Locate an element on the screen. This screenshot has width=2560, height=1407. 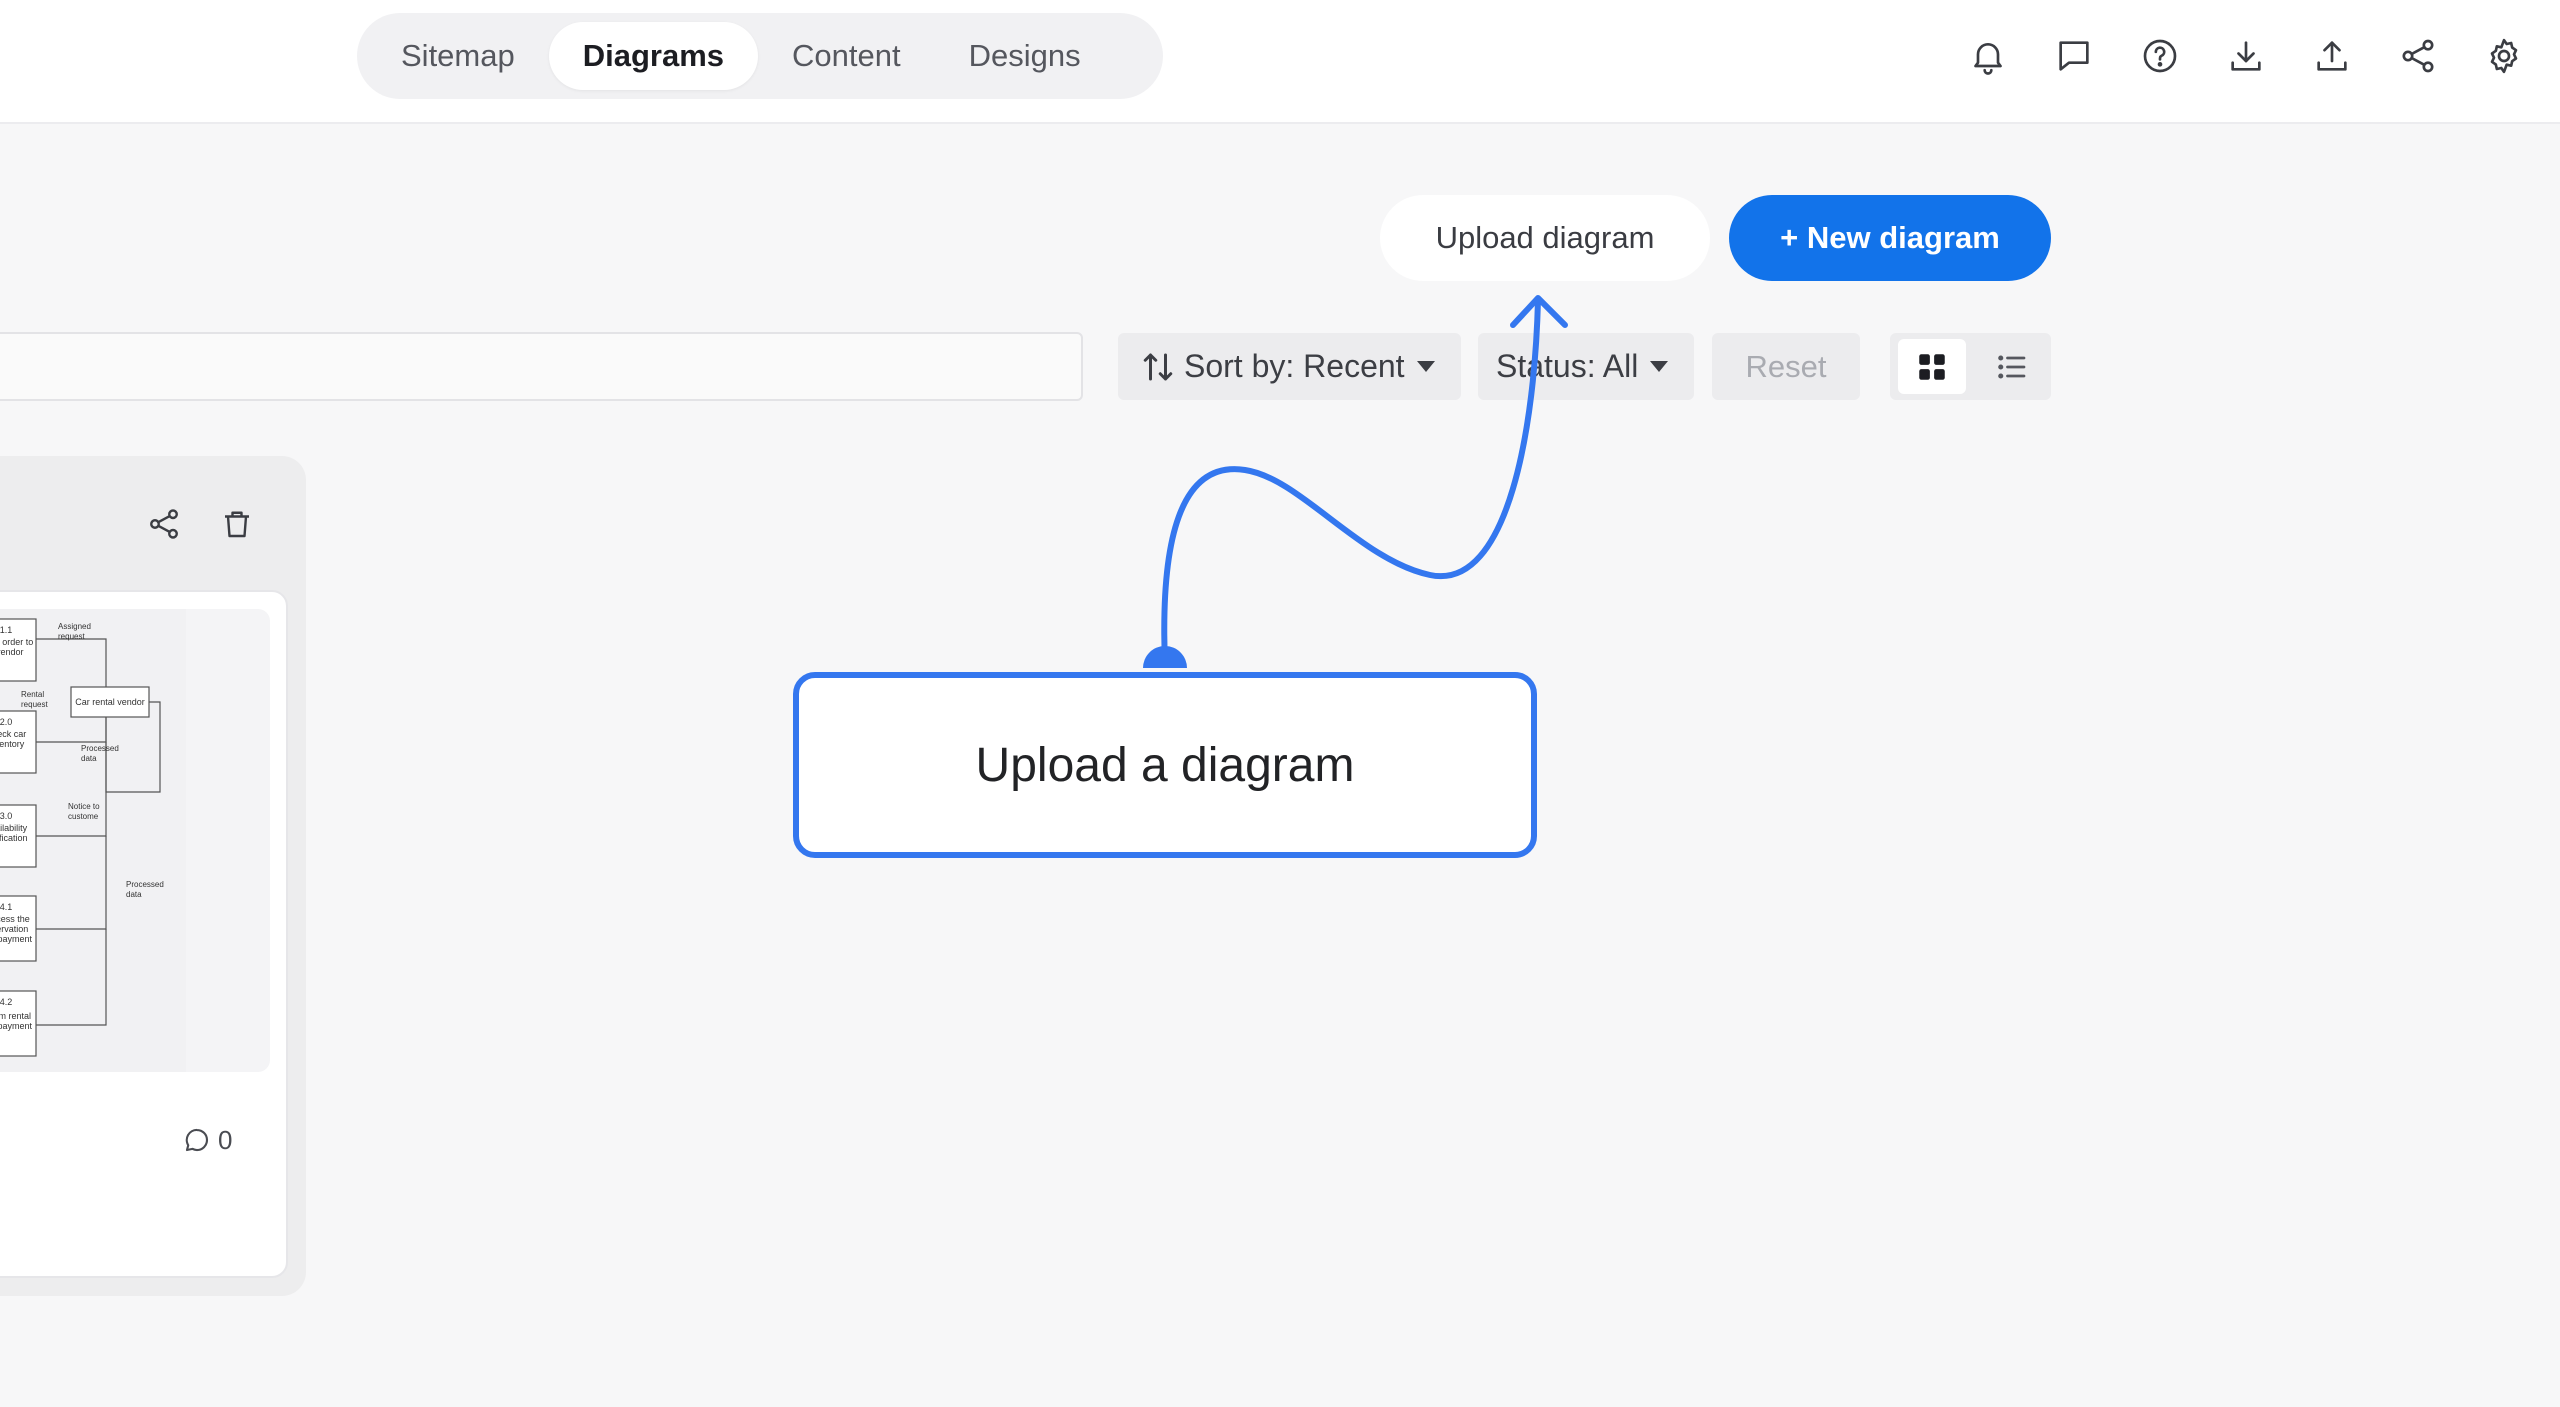
svg-text: Process the is located at coordinates (15, 919).